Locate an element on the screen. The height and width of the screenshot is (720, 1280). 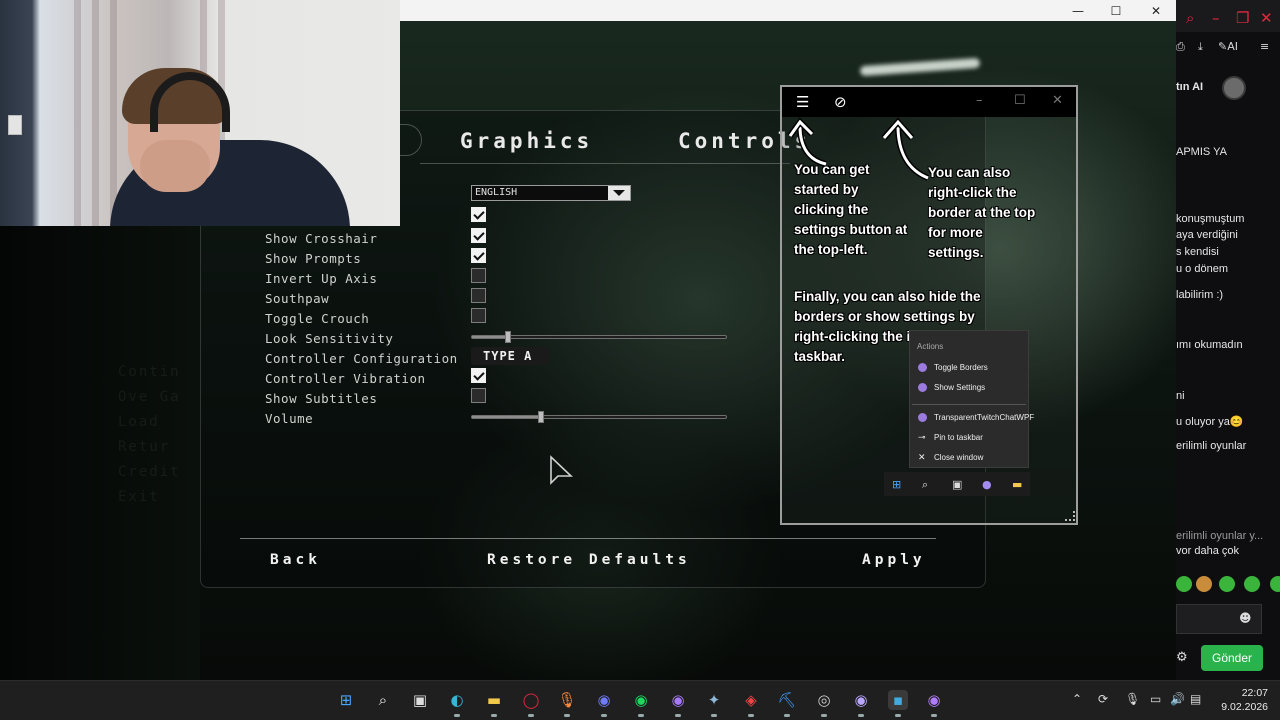
chrome-icon: ◎ is located at coordinates (824, 700).